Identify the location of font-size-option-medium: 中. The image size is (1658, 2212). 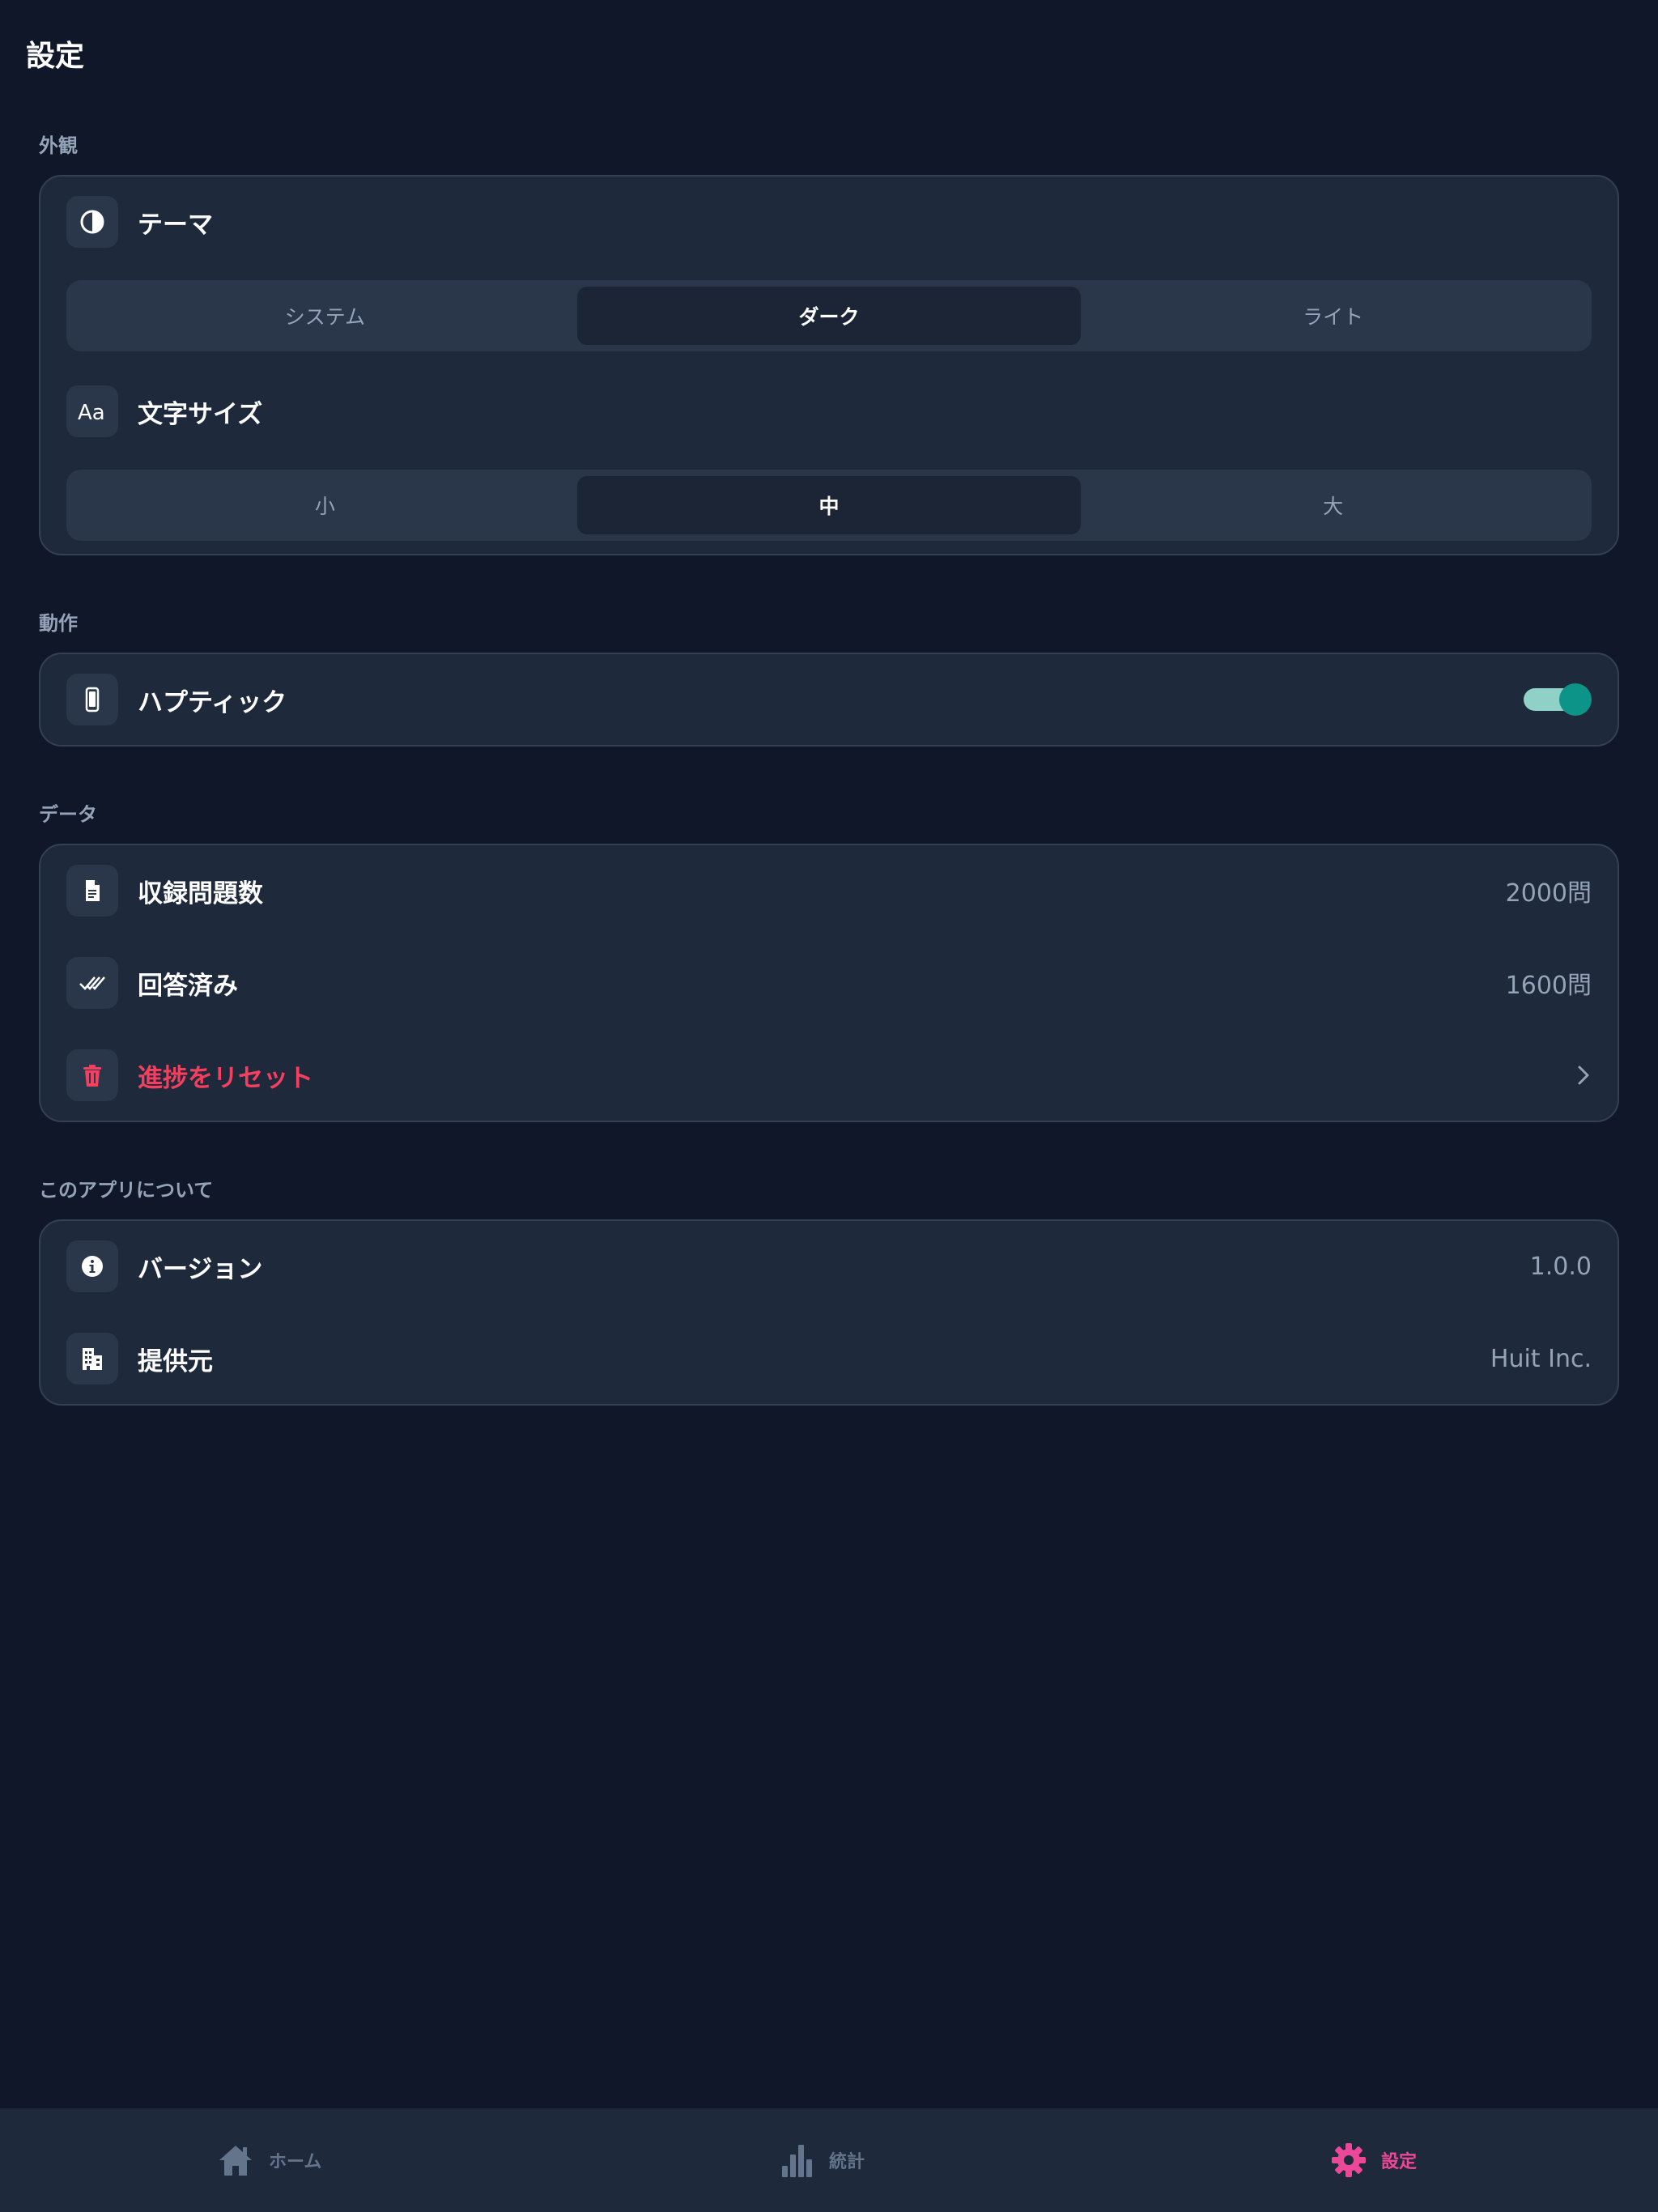
(829, 505).